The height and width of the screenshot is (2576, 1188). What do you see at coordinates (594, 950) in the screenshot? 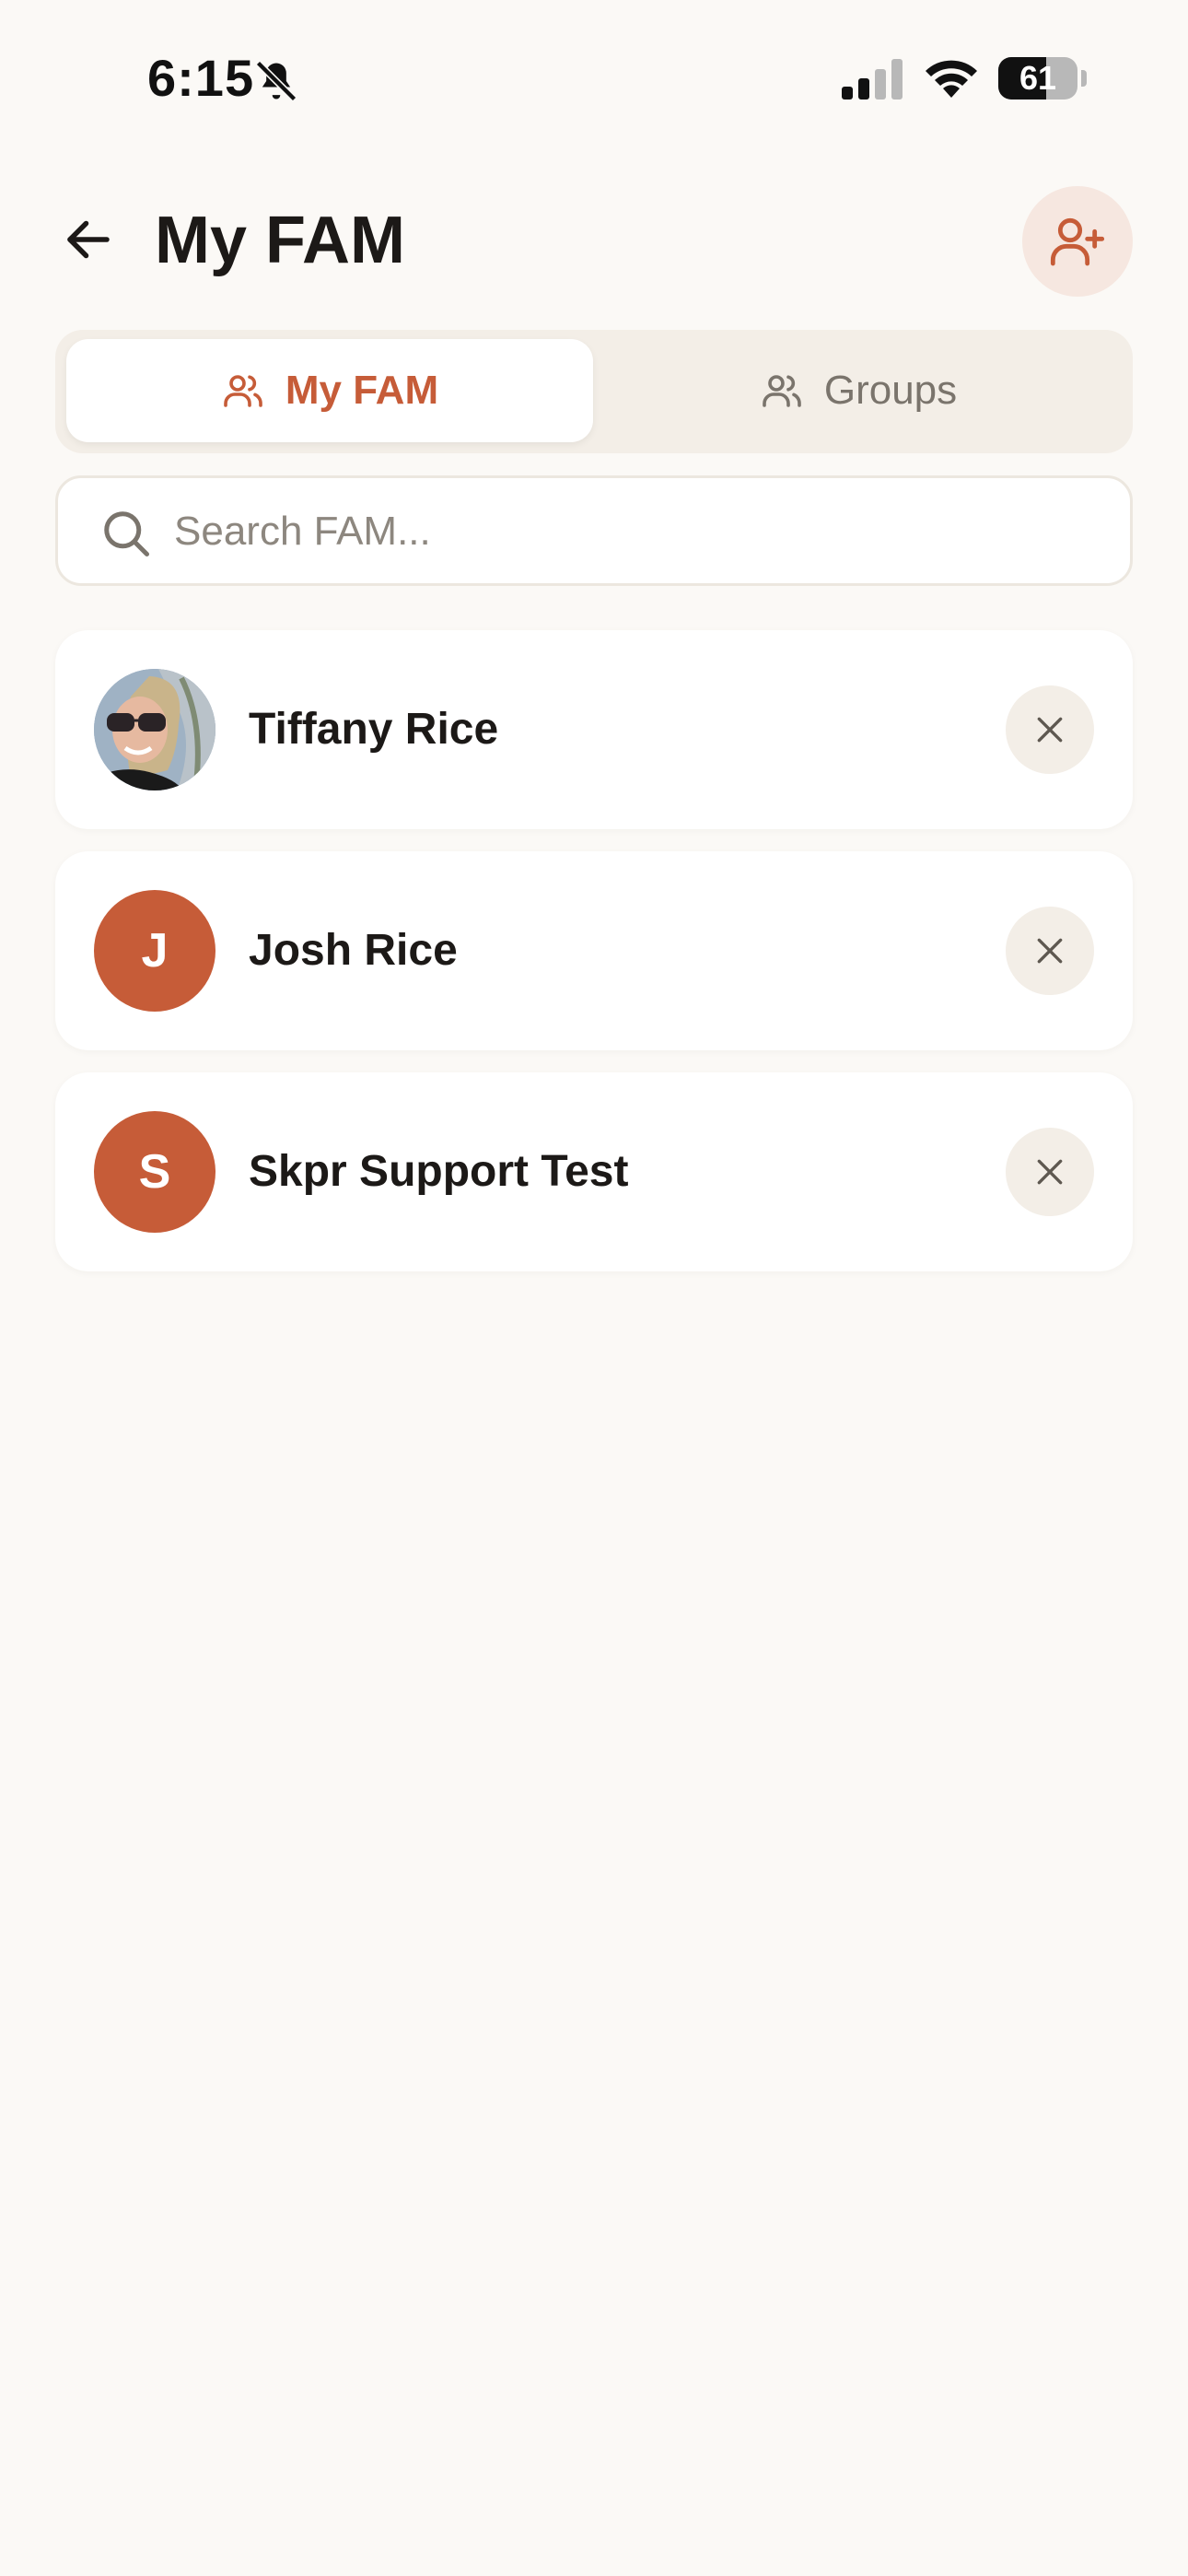
I see `member-card-josh-rice: J Josh Rice` at bounding box center [594, 950].